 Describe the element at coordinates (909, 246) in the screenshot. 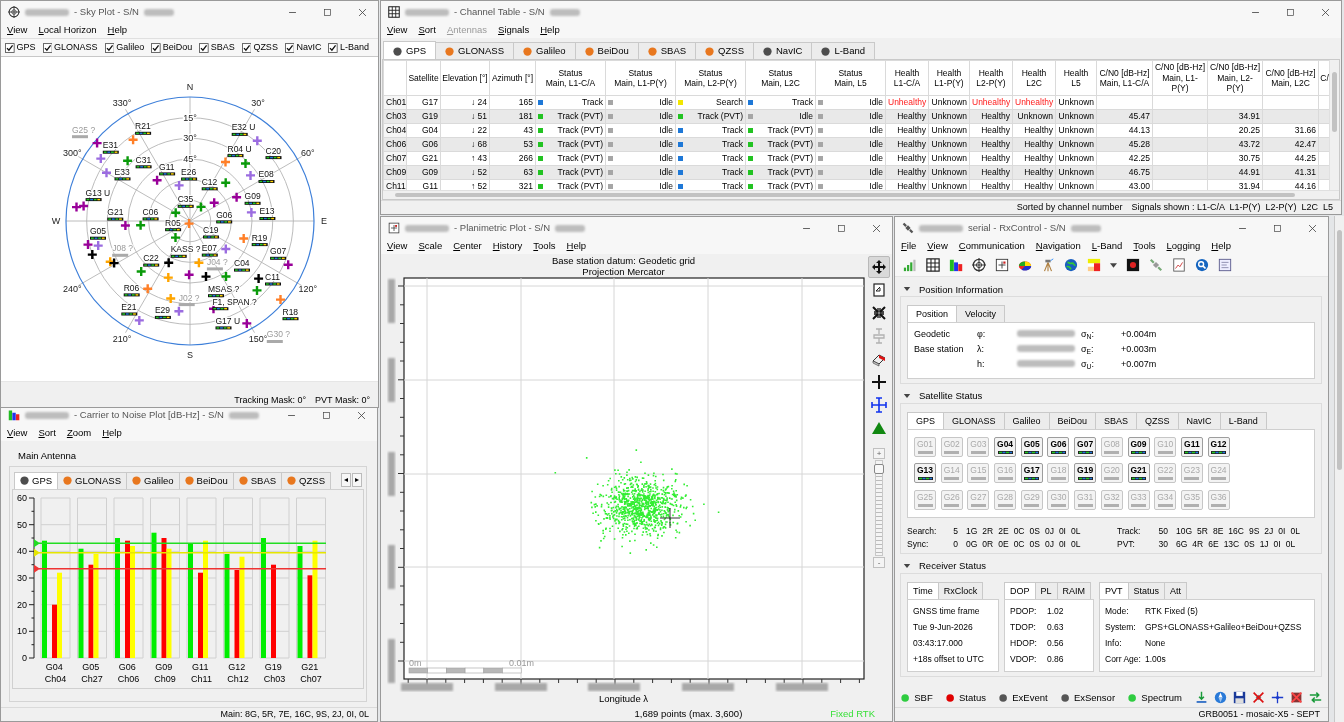

I see `menu-item: File` at that location.